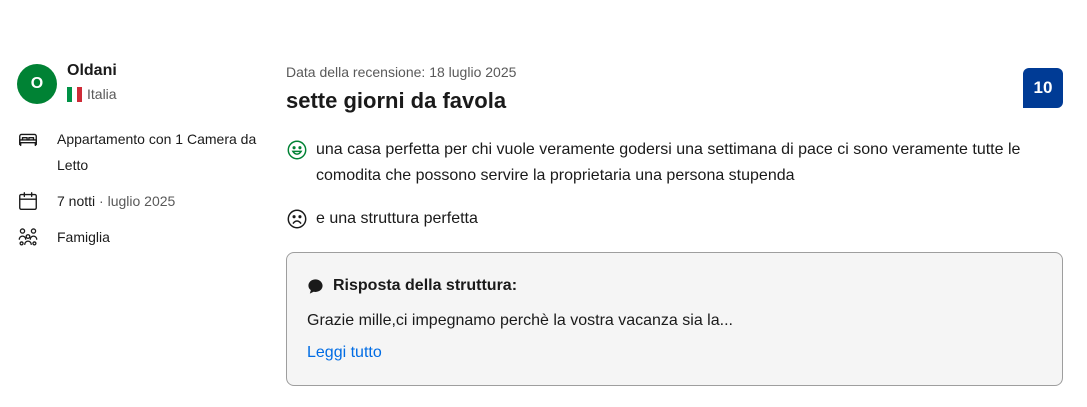  Describe the element at coordinates (76, 201) in the screenshot. I see `nights-count: 7 notti` at that location.